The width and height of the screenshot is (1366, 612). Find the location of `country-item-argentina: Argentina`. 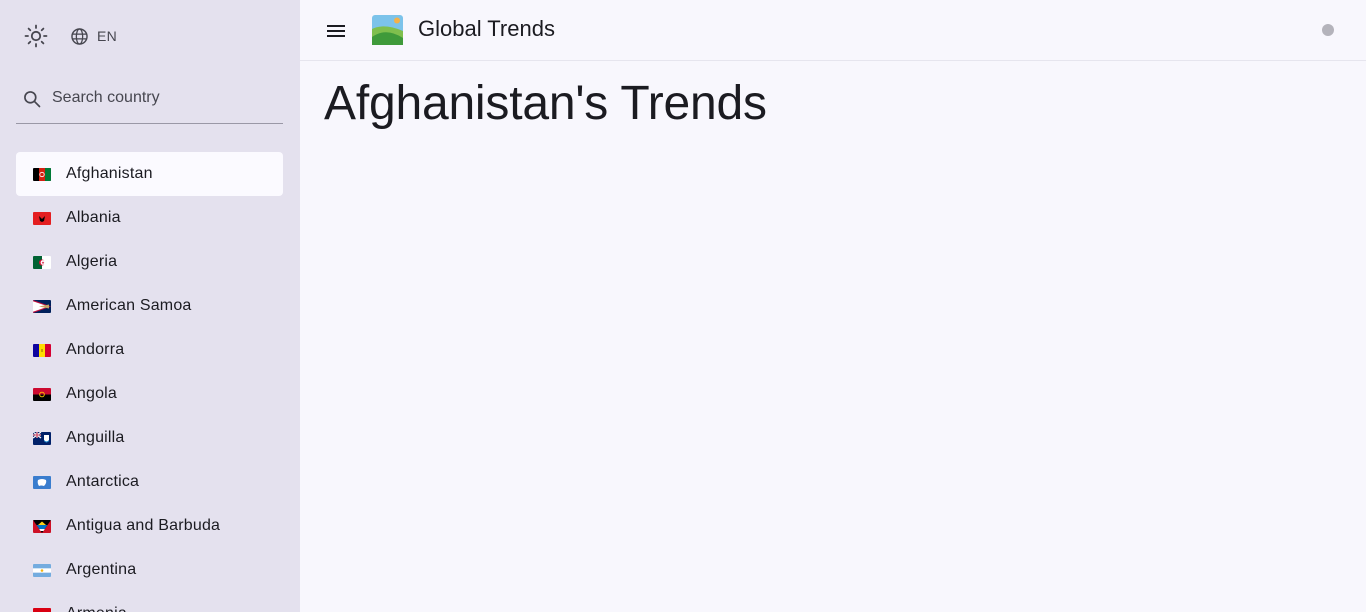

country-item-argentina: Argentina is located at coordinates (149, 570).